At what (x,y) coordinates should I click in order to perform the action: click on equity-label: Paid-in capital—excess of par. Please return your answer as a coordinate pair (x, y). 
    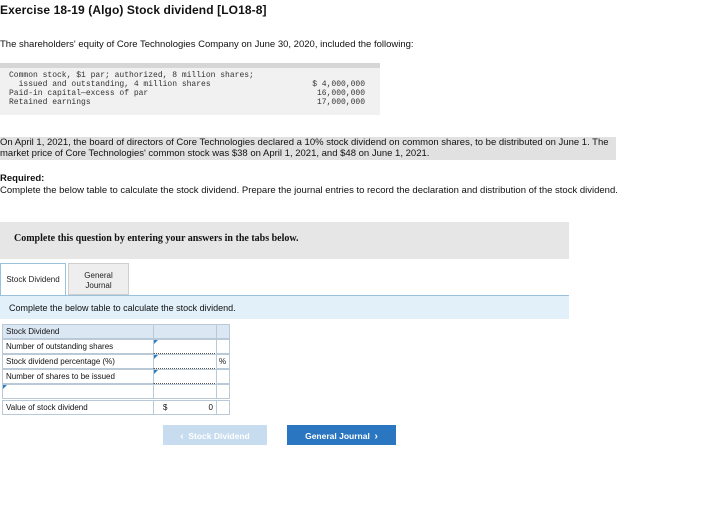
    Looking at the image, I should click on (79, 93).